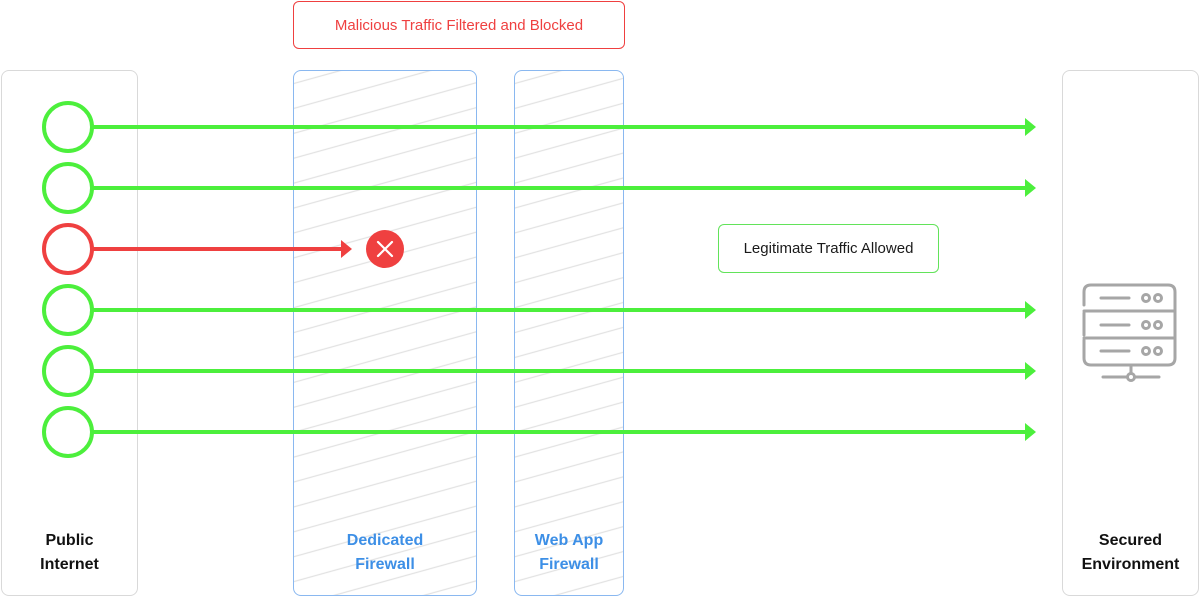 The height and width of the screenshot is (597, 1200). Describe the element at coordinates (1129, 332) in the screenshot. I see `server-icon` at that location.